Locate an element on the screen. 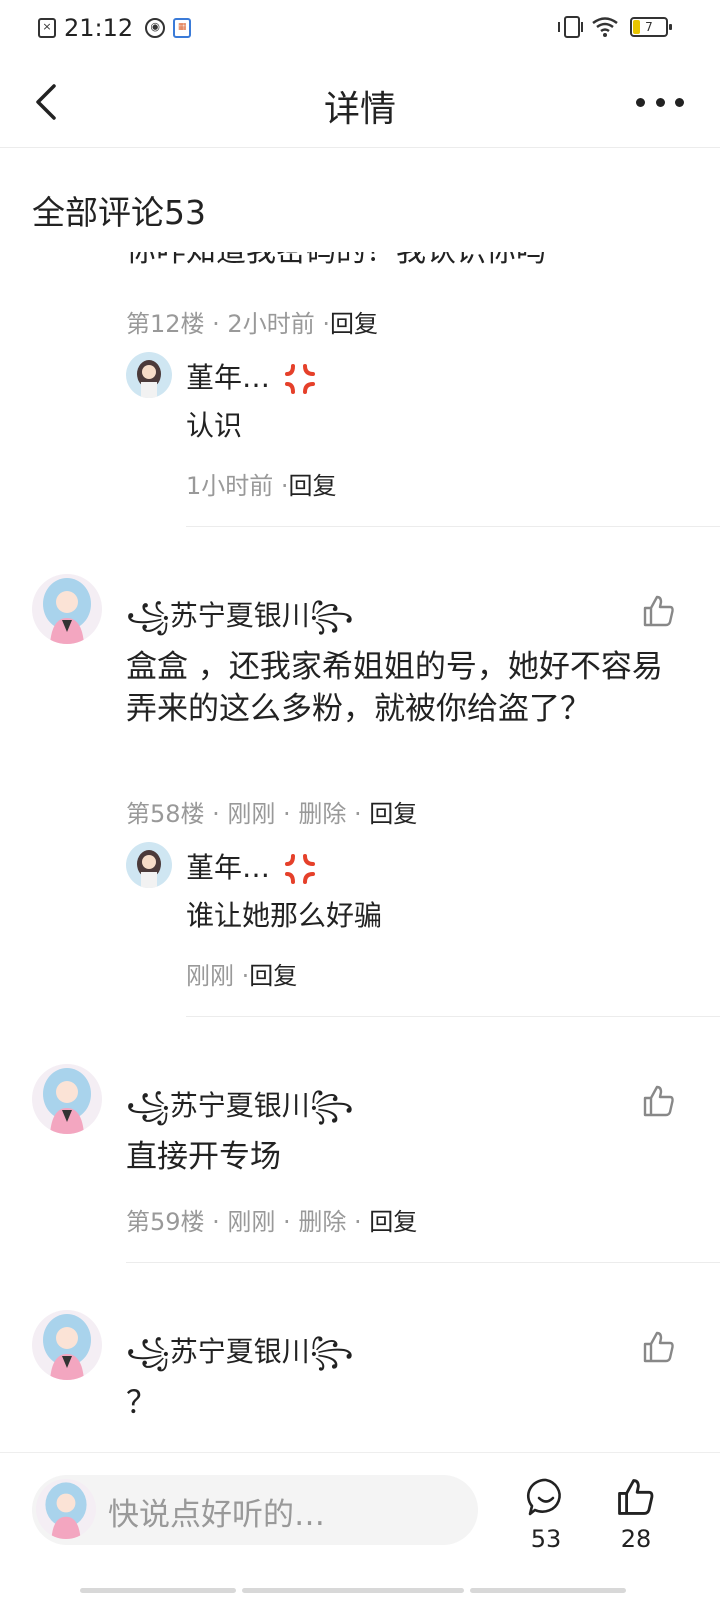 This screenshot has width=720, height=1600. more-menu-button is located at coordinates (660, 102).